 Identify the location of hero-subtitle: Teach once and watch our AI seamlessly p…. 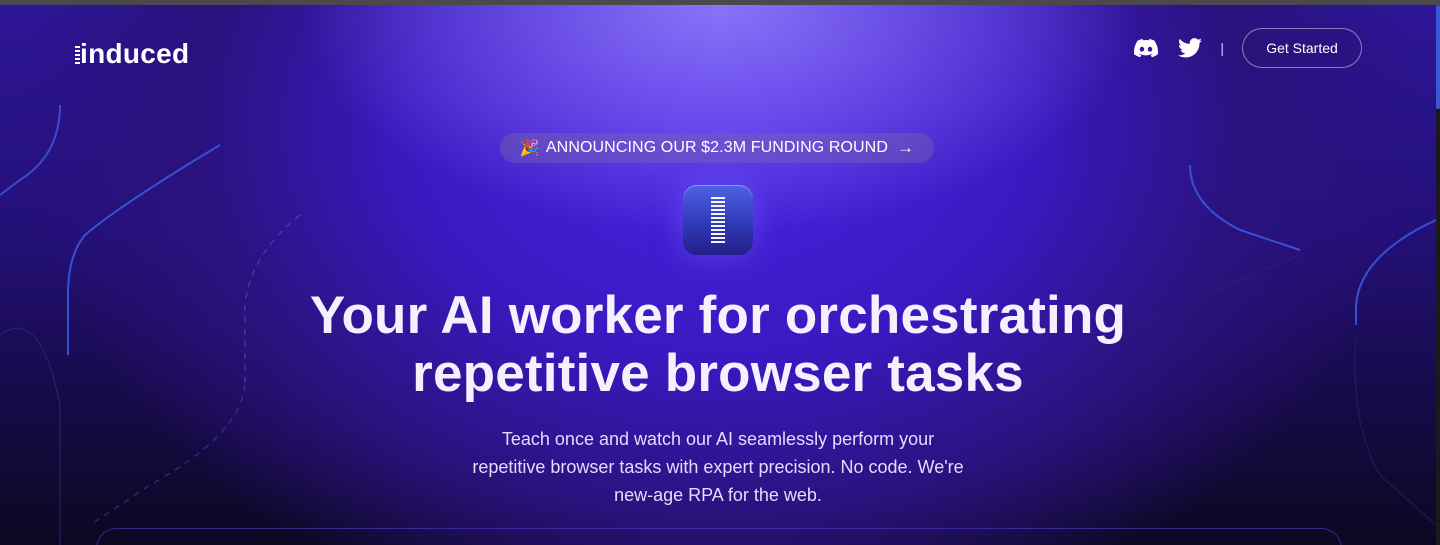
(718, 467).